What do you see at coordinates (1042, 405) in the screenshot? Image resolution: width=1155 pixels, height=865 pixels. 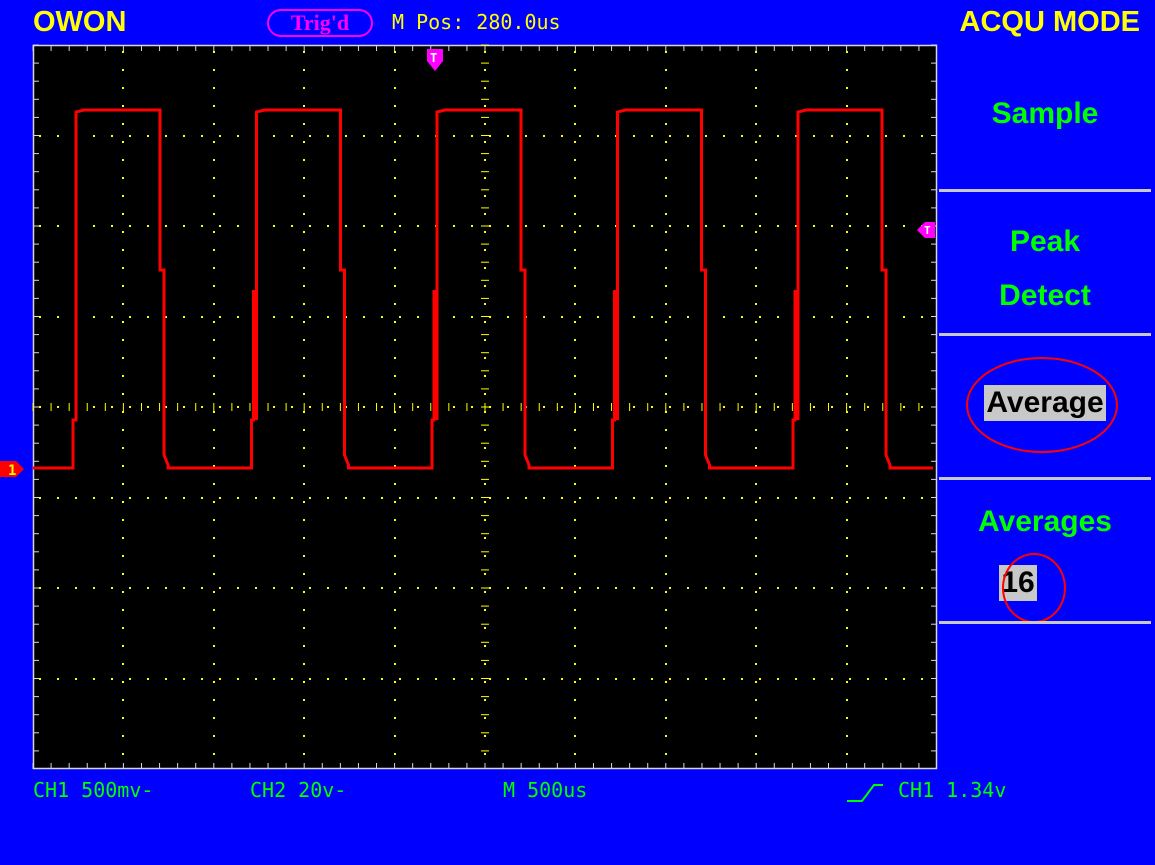 I see `selection-circle` at bounding box center [1042, 405].